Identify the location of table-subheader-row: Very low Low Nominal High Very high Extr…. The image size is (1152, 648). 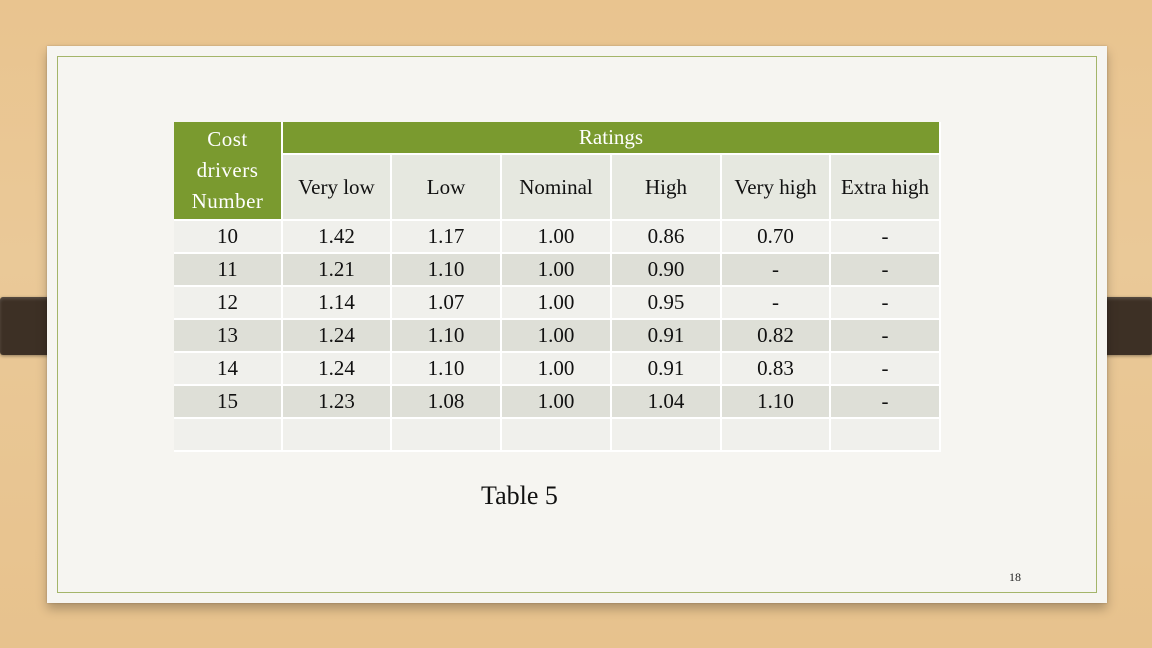
(557, 188).